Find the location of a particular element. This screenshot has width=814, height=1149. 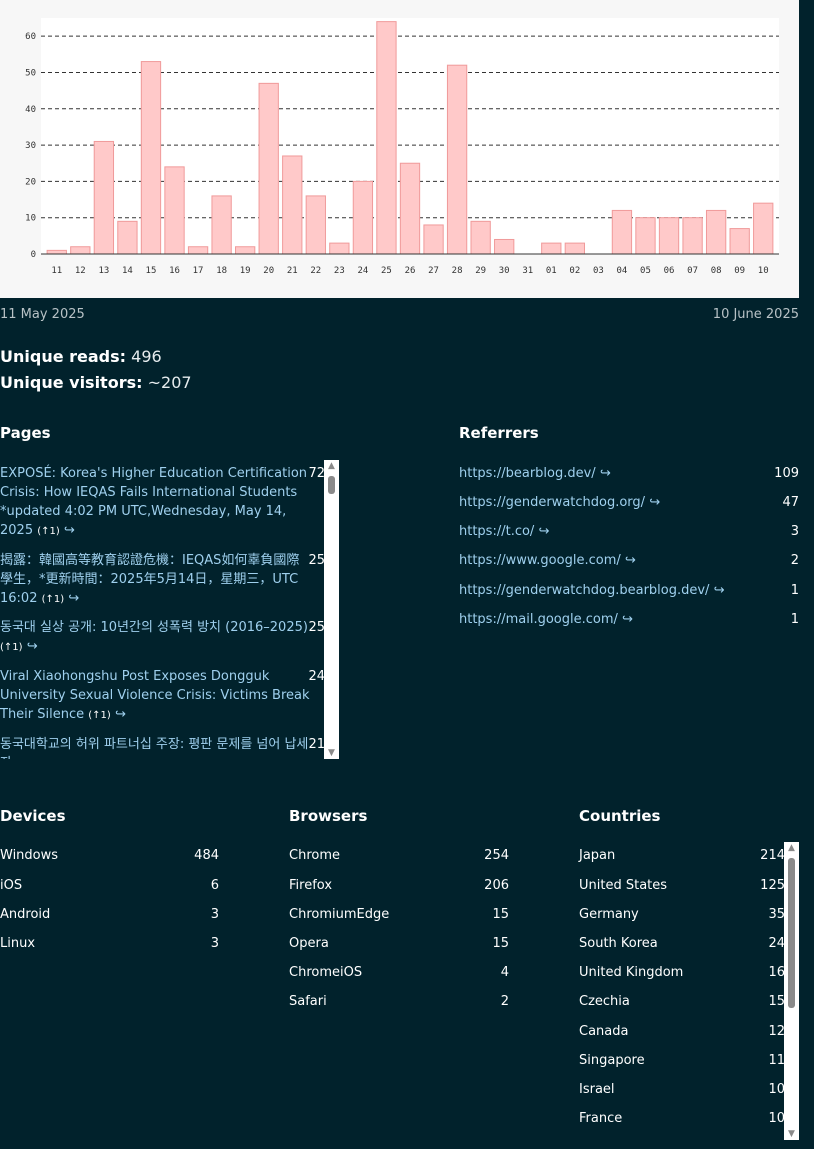

browser-row: Chrome 254 is located at coordinates (399, 855).